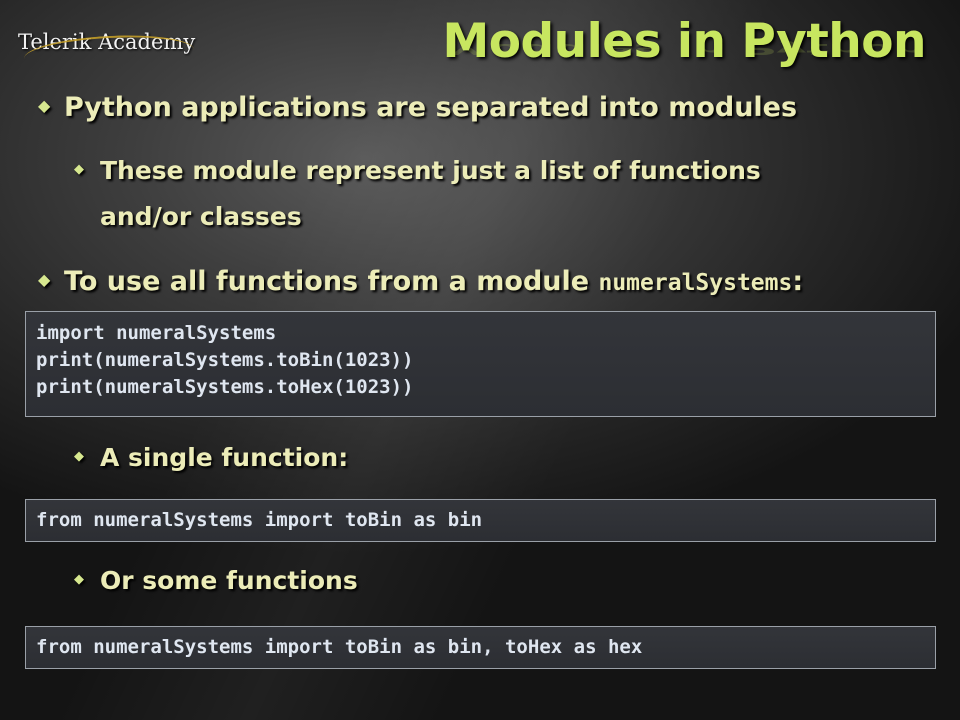 The image size is (960, 720). What do you see at coordinates (225, 387) in the screenshot?
I see `code-line: print(numeralSystems.toHex(1023))` at bounding box center [225, 387].